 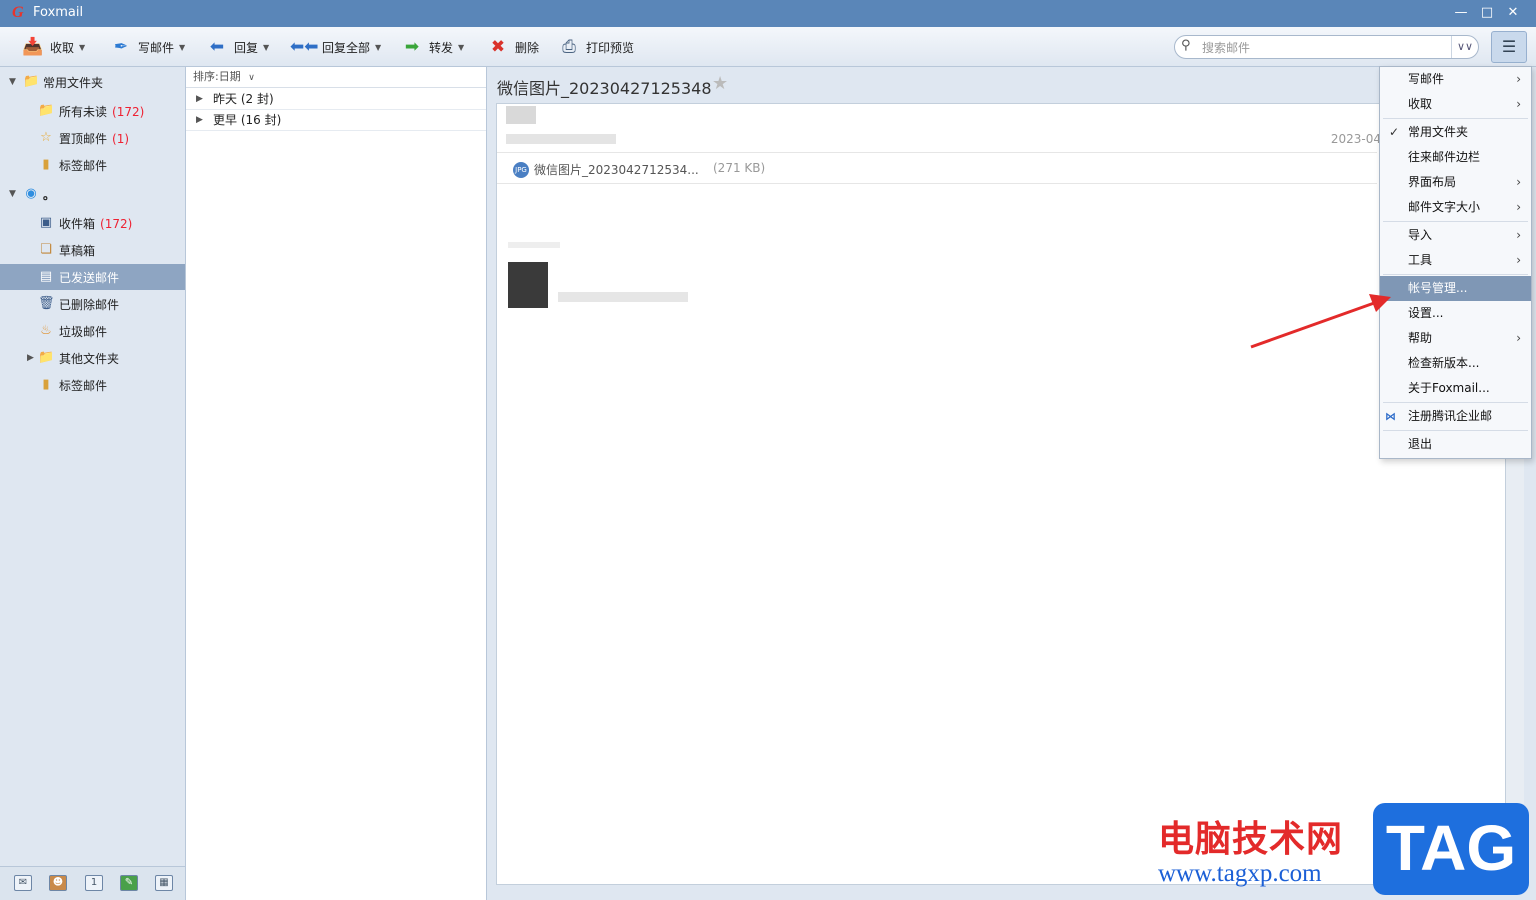 What do you see at coordinates (1455, 157) in the screenshot?
I see `menu-item-contact-sidebar: 往来邮件边栏` at bounding box center [1455, 157].